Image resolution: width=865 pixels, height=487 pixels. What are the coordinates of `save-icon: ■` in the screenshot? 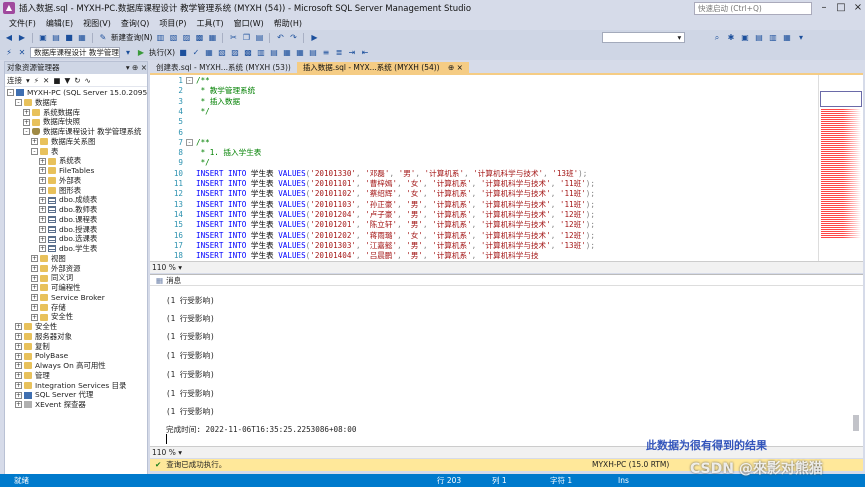 It's located at (69, 38).